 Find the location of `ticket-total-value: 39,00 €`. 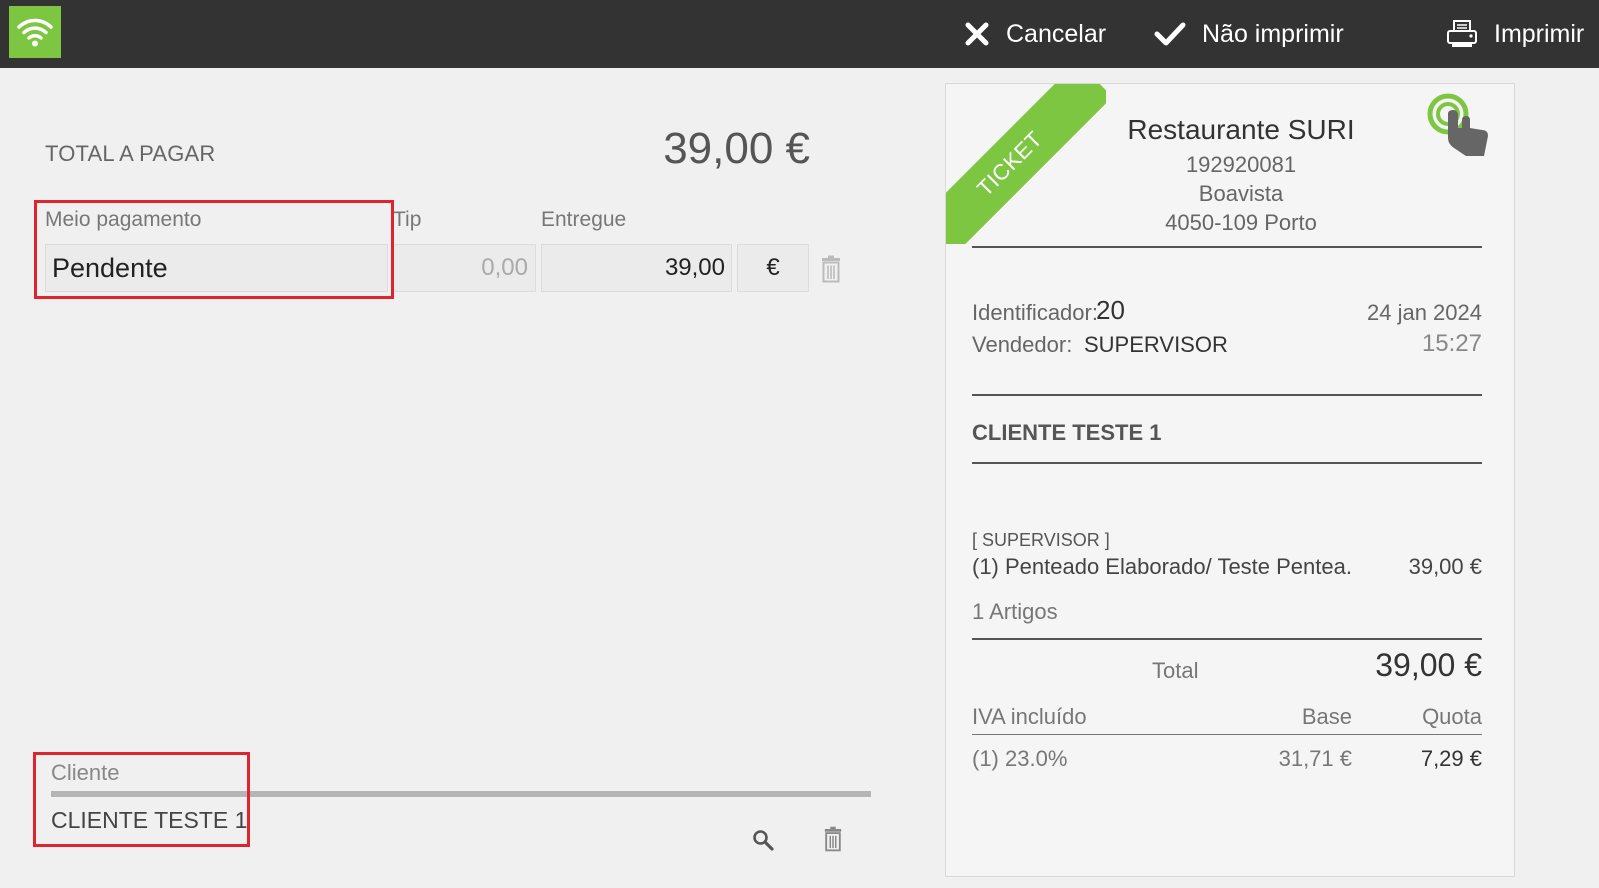

ticket-total-value: 39,00 € is located at coordinates (1428, 665).